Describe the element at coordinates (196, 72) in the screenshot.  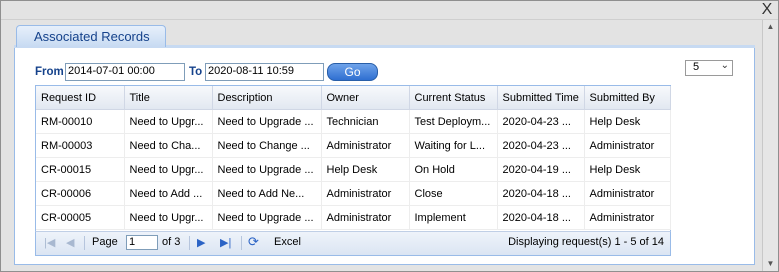
I see `to-label: To` at that location.